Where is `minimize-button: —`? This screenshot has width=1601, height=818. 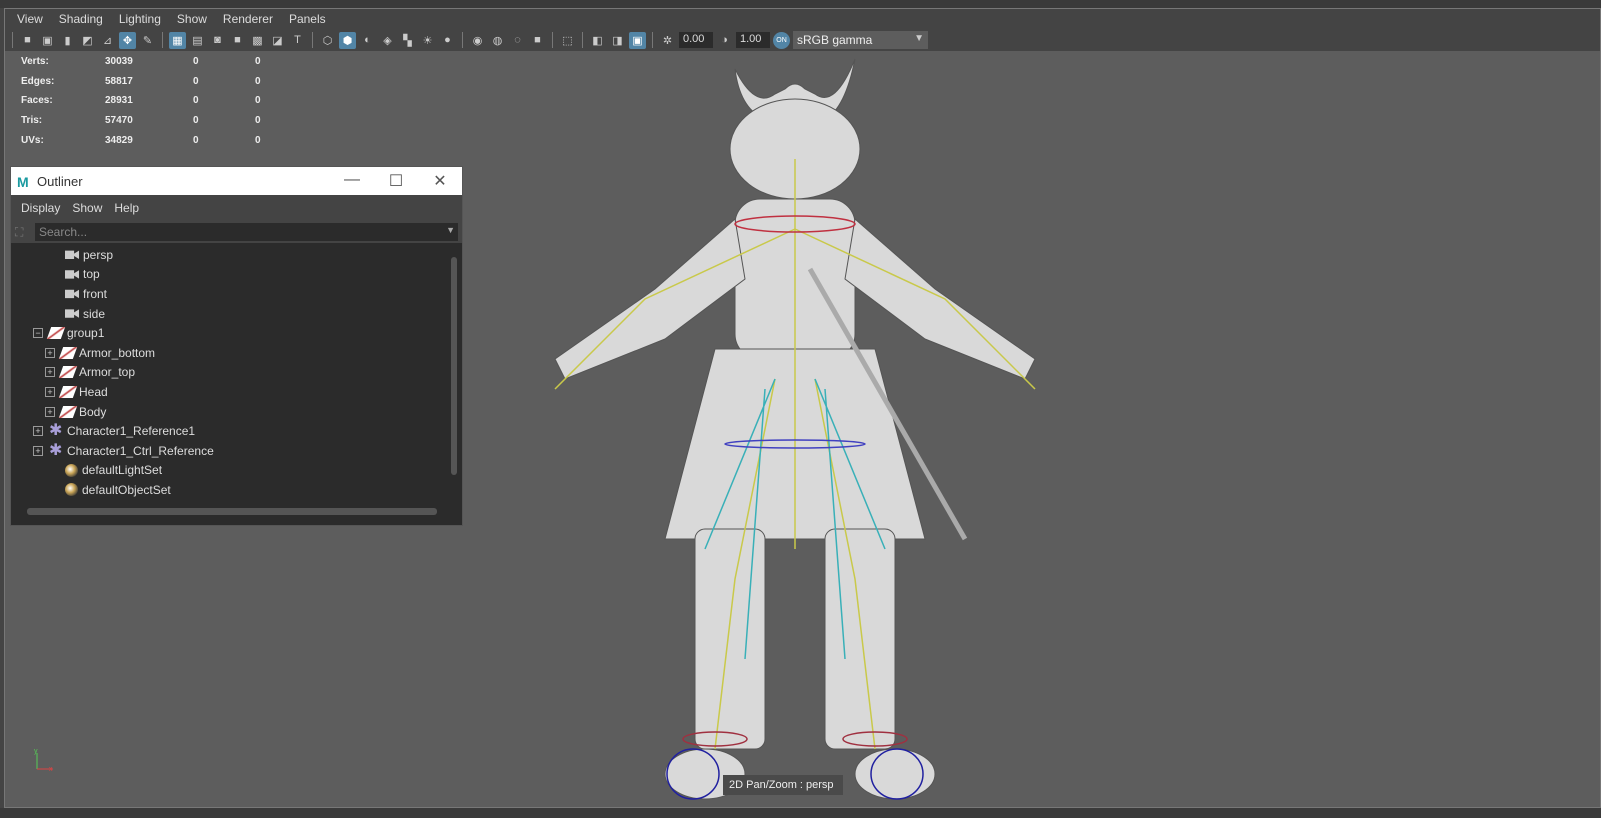 minimize-button: — is located at coordinates (352, 181).